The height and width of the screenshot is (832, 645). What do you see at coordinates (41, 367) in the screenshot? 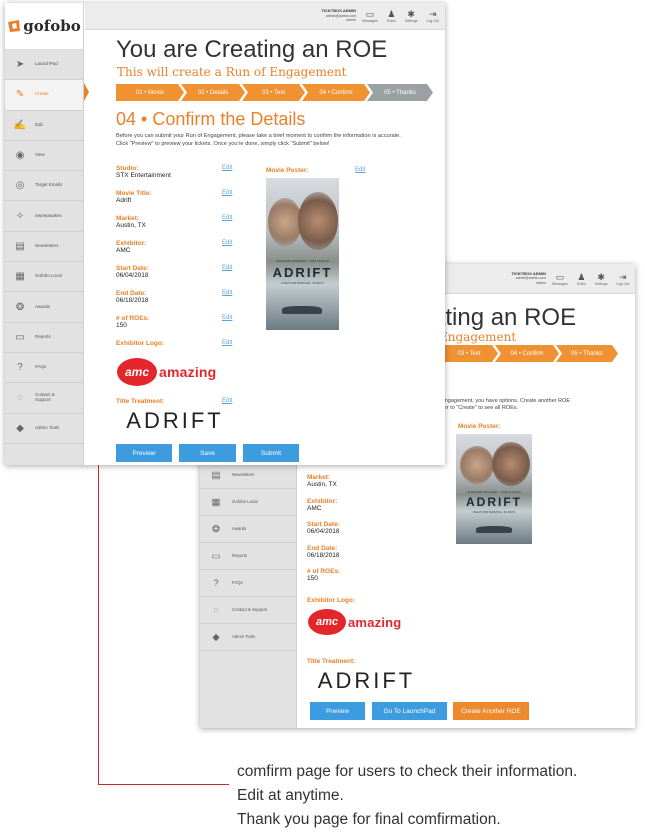
I see `sidebar-item-label: FAQs` at bounding box center [41, 367].